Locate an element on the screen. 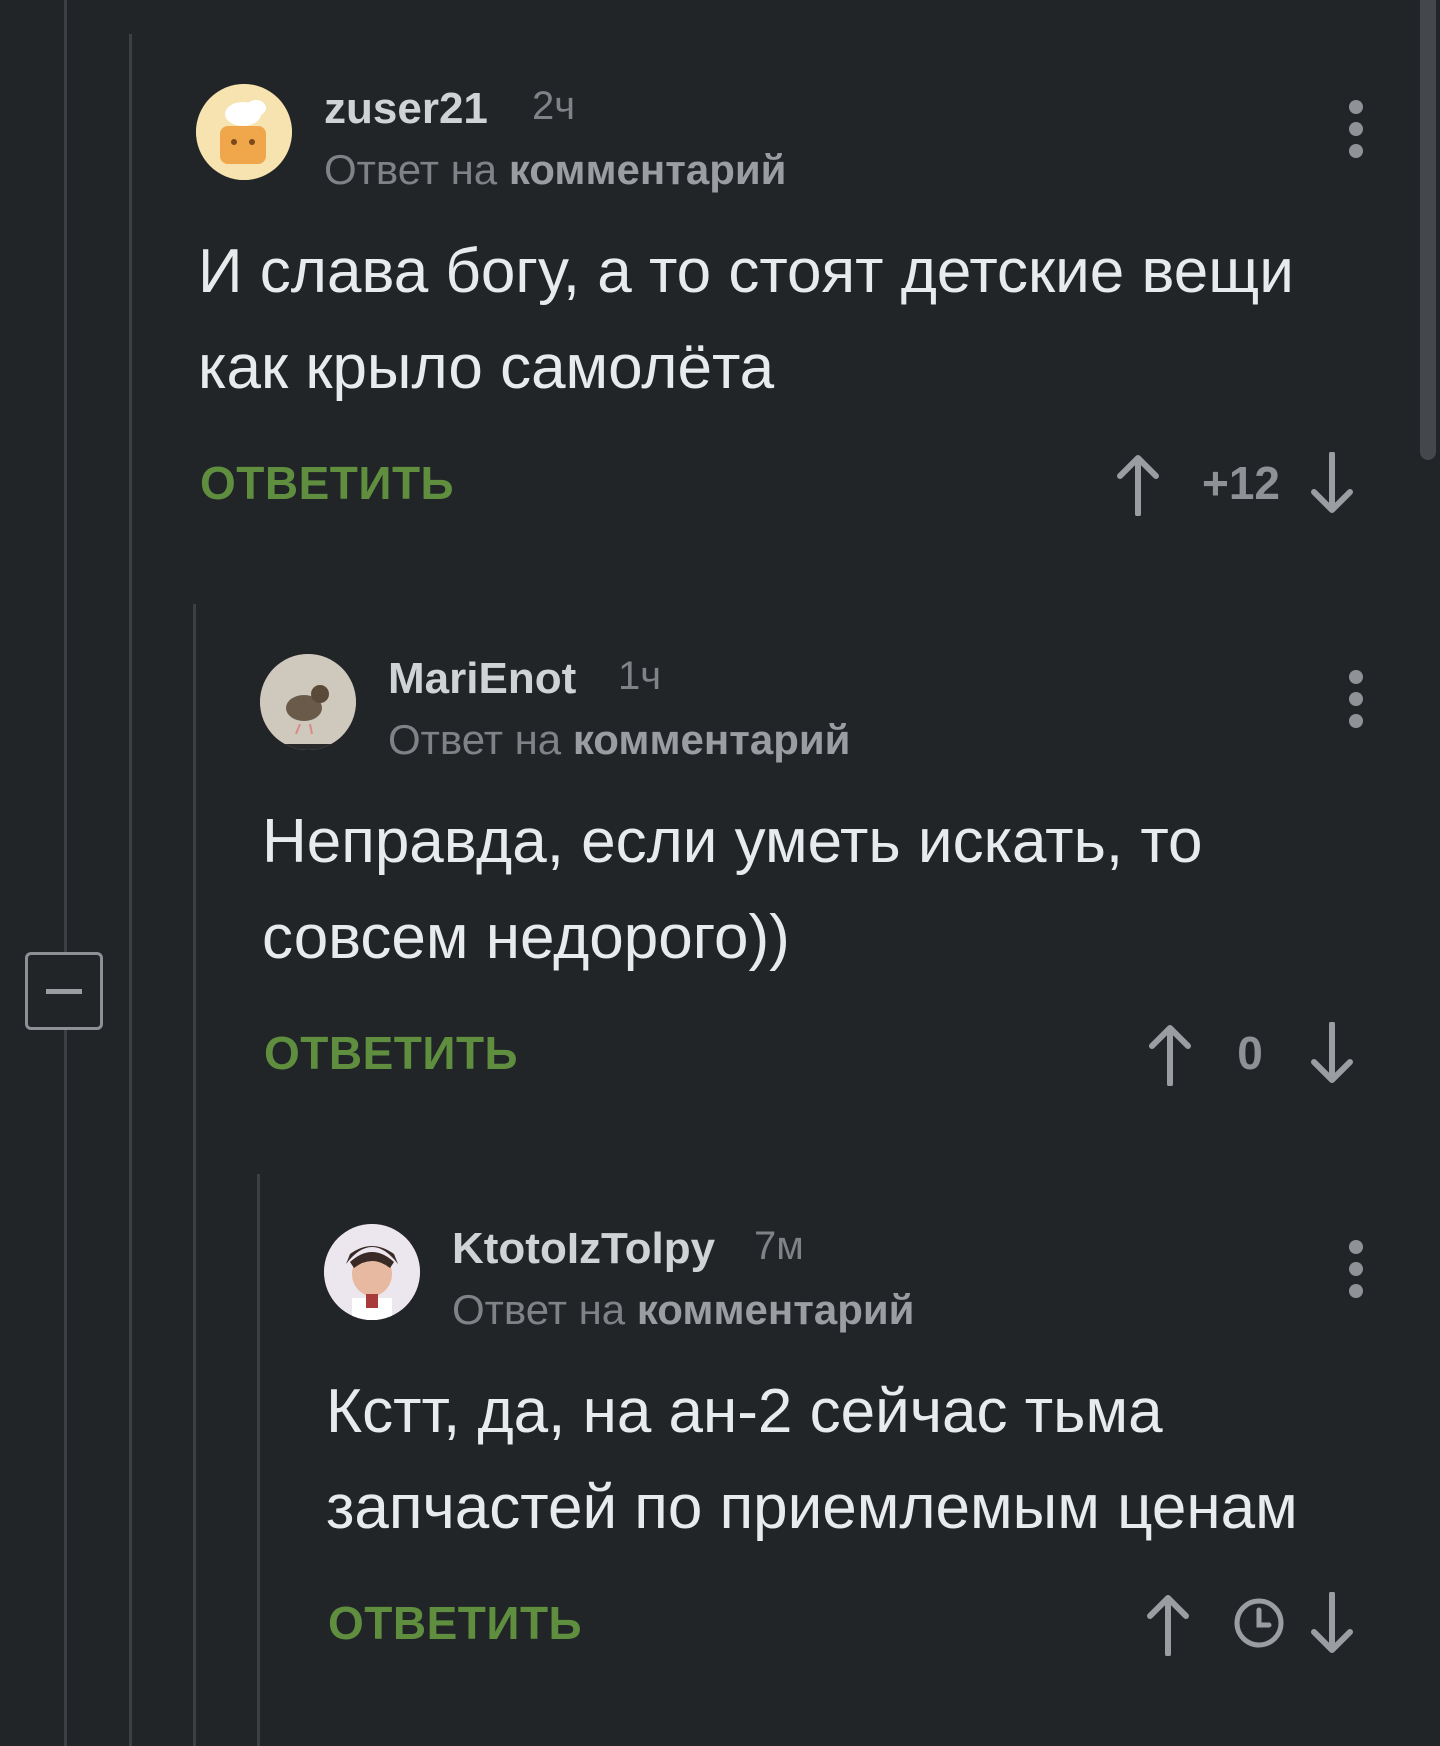 This screenshot has width=1440, height=1746. author-name: KtotoIzTolpy is located at coordinates (583, 1249).